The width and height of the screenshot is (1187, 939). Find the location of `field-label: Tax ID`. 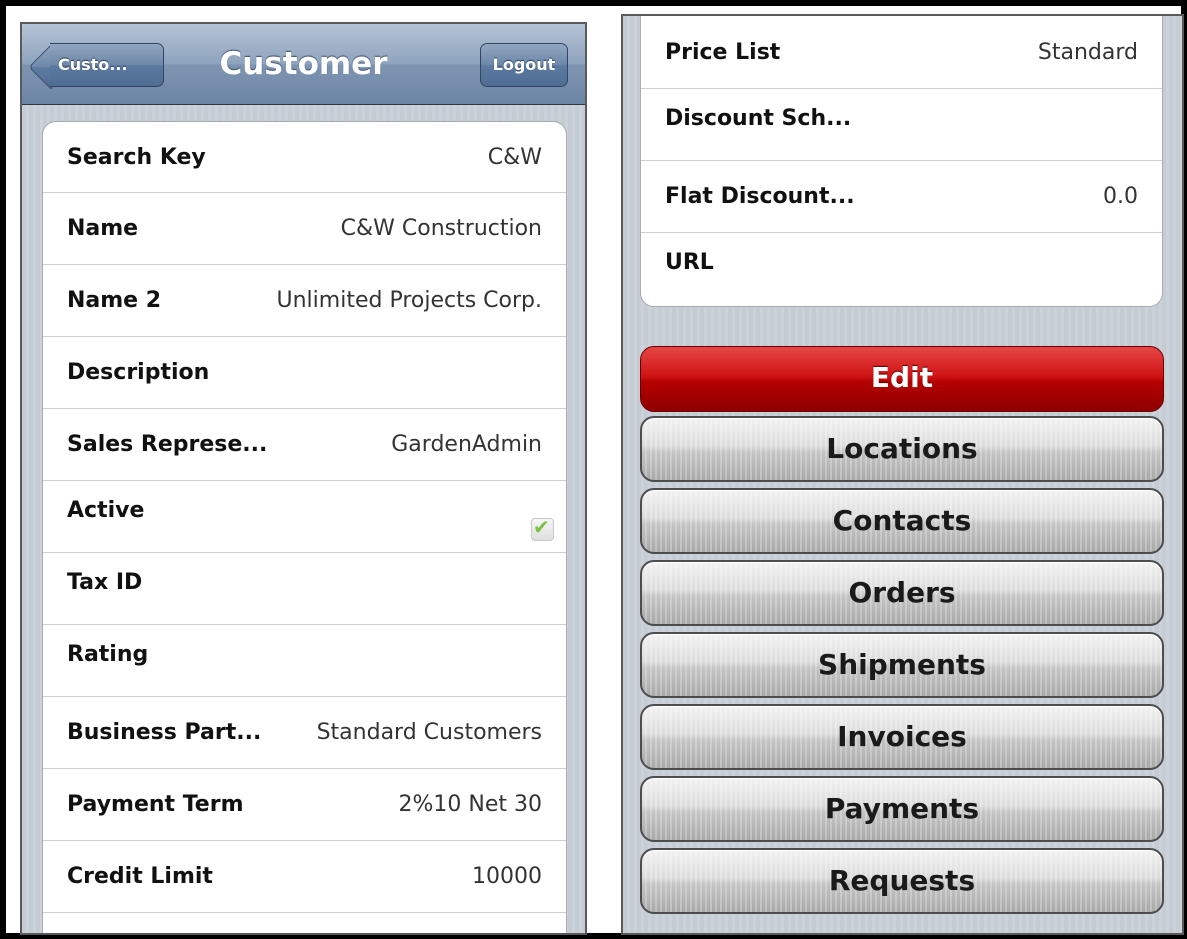

field-label: Tax ID is located at coordinates (105, 582).